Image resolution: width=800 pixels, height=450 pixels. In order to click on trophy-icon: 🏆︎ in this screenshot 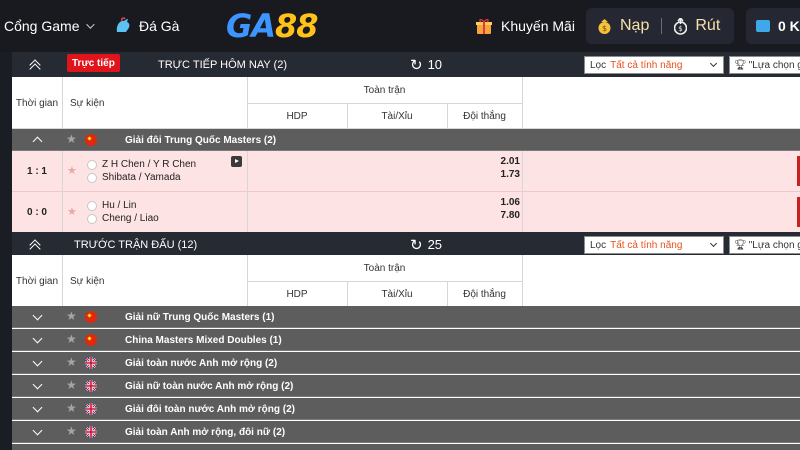, I will do `click(740, 65)`.